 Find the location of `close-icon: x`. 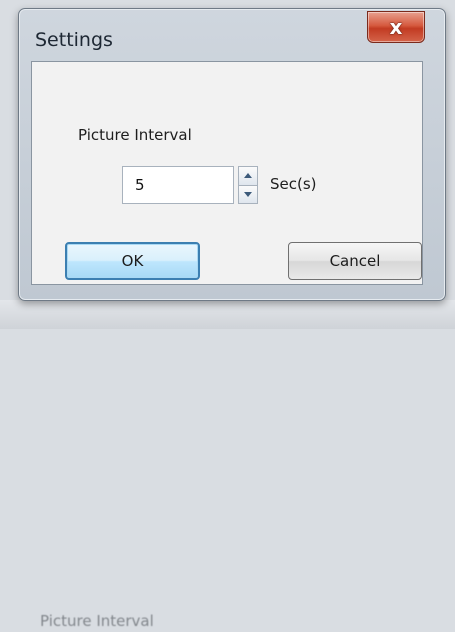

close-icon: x is located at coordinates (396, 27).